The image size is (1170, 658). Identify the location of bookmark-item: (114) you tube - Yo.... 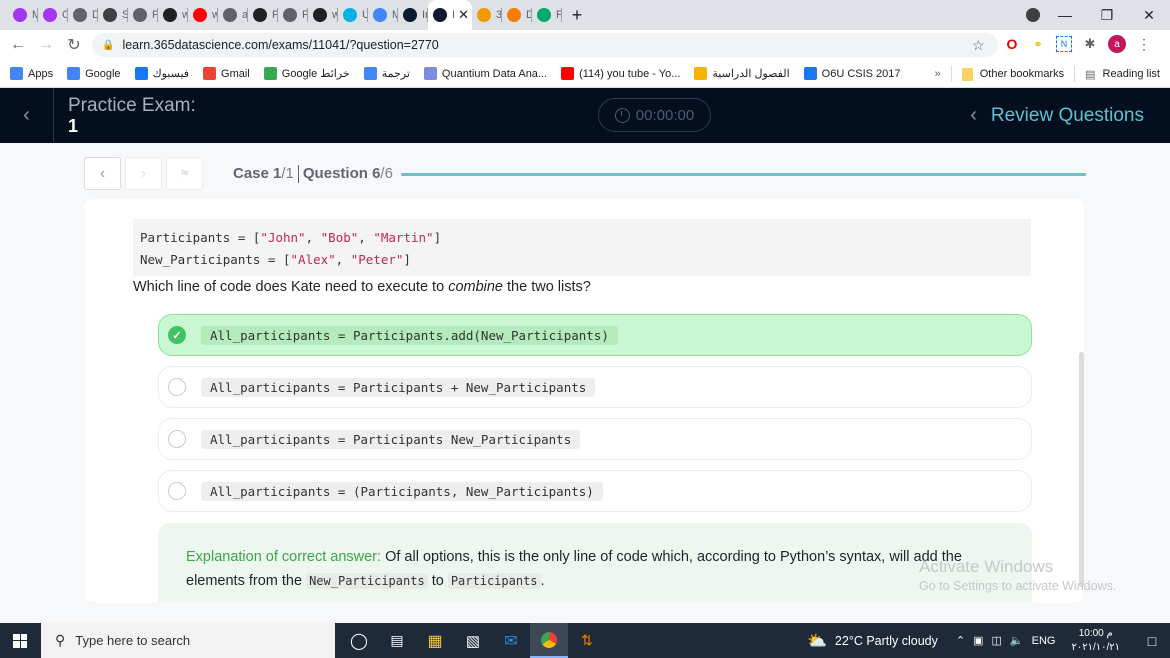
(620, 73).